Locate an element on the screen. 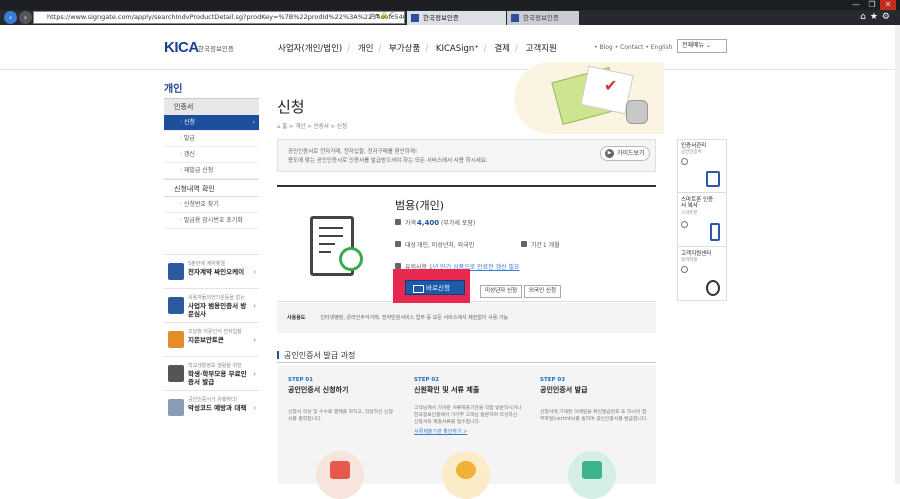 The image size is (900, 499). period-row: 기간 1 개월 is located at coordinates (540, 244).